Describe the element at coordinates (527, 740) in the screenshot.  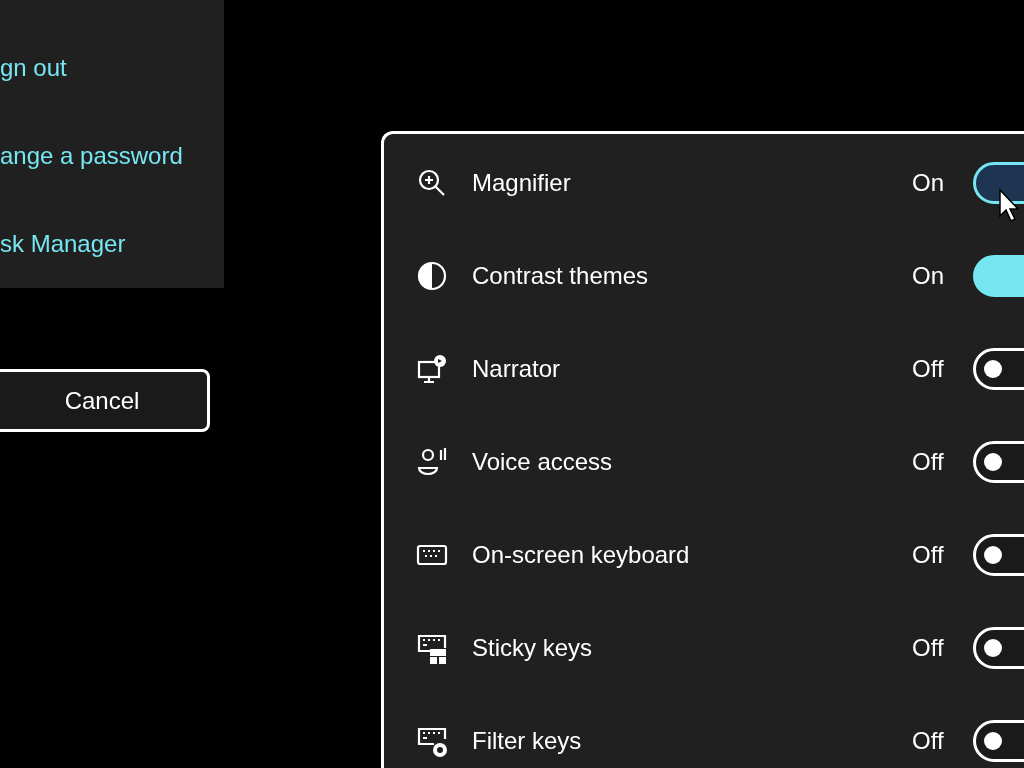
I see `setting-label: Filter keys` at that location.